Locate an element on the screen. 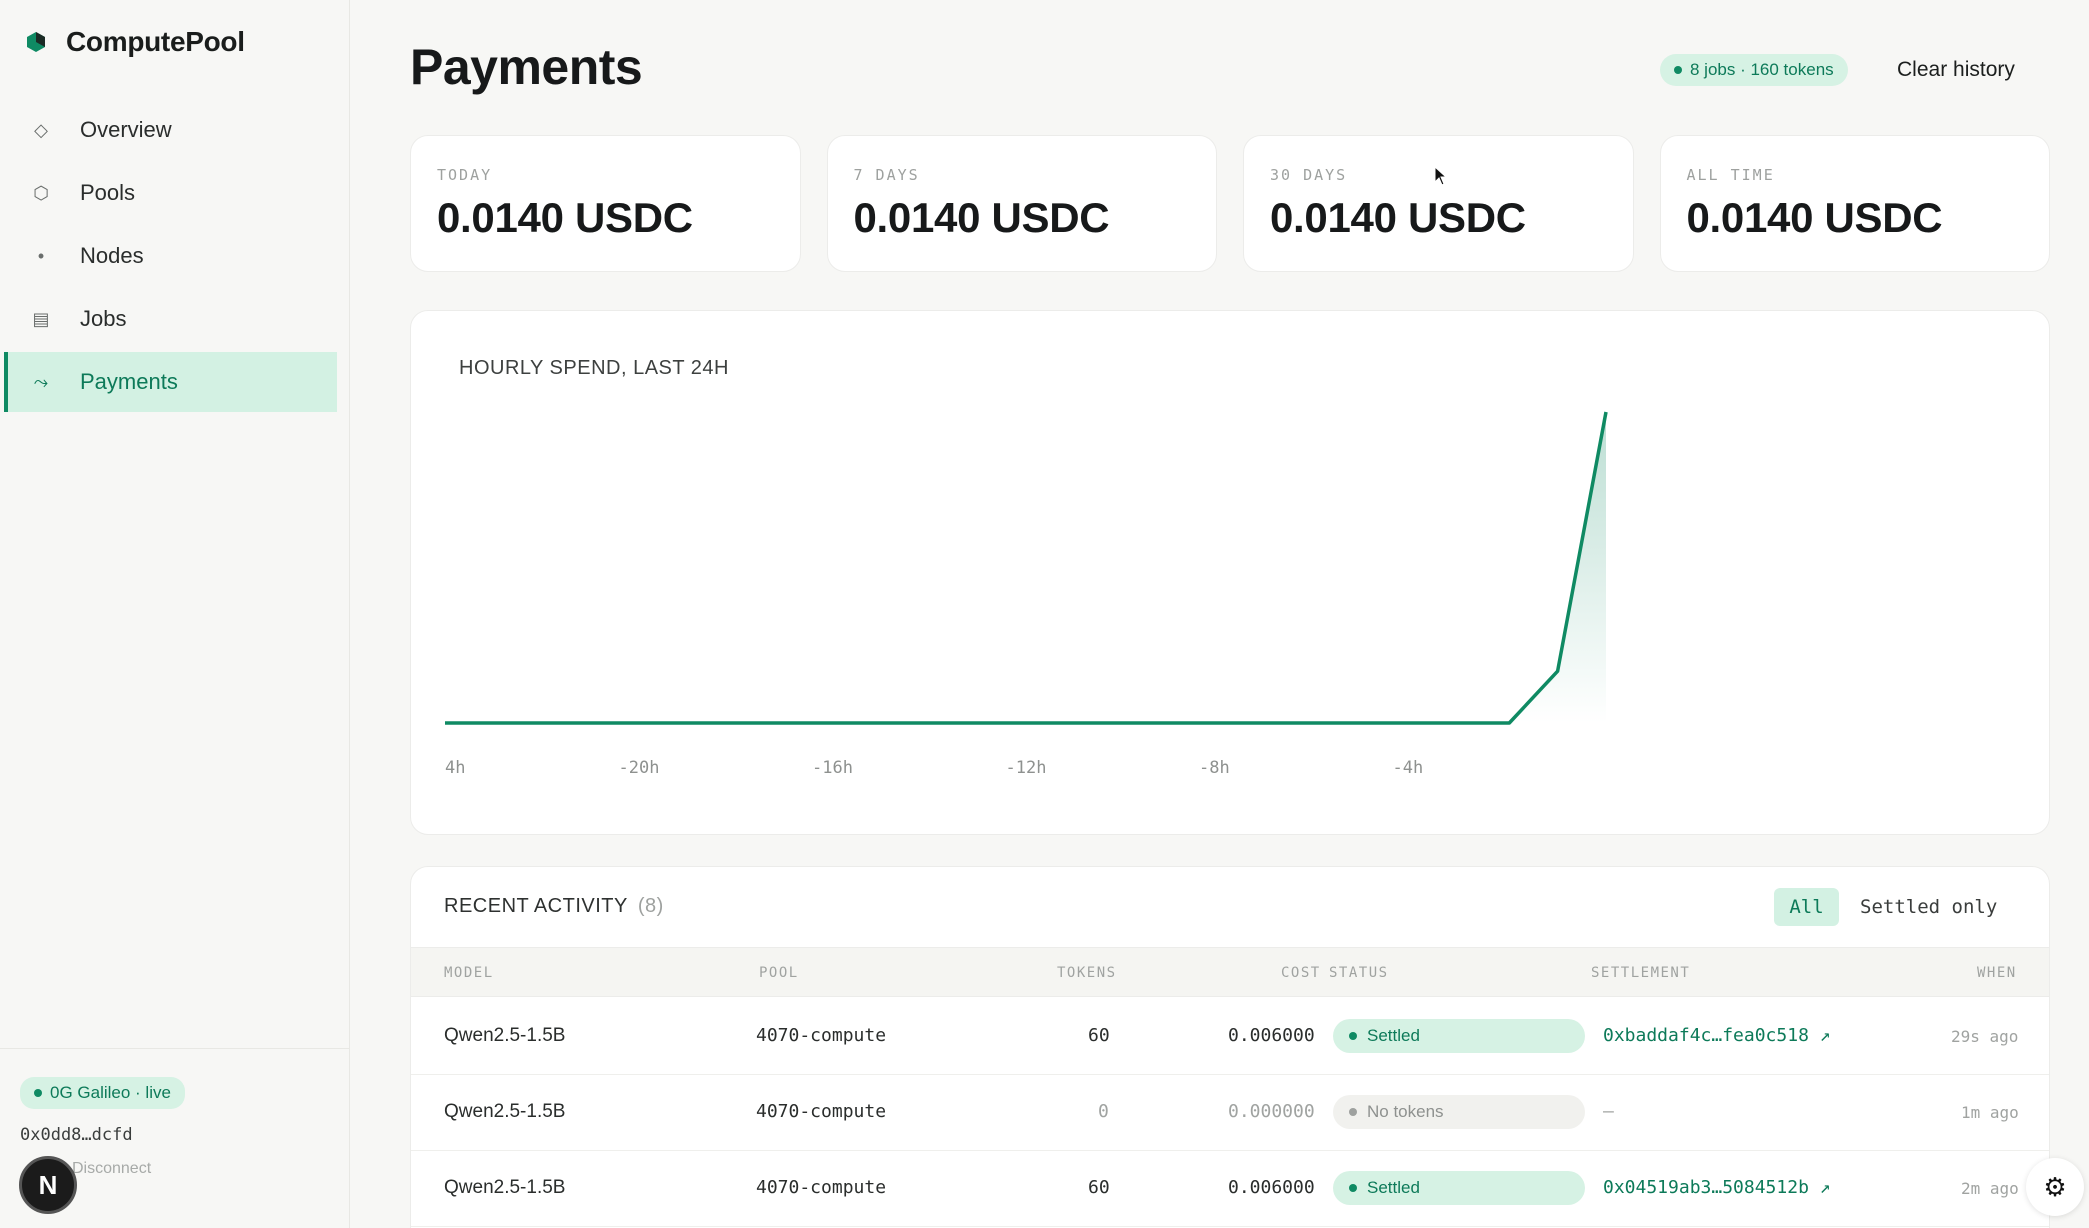  brand-name: ComputePool is located at coordinates (155, 41).